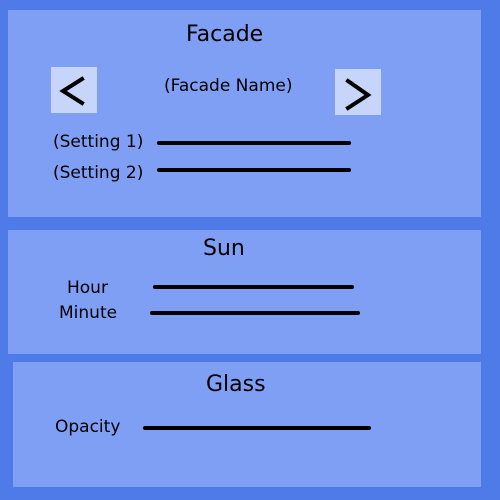  What do you see at coordinates (98, 173) in the screenshot?
I see `setting-2-label: (Setting 2)` at bounding box center [98, 173].